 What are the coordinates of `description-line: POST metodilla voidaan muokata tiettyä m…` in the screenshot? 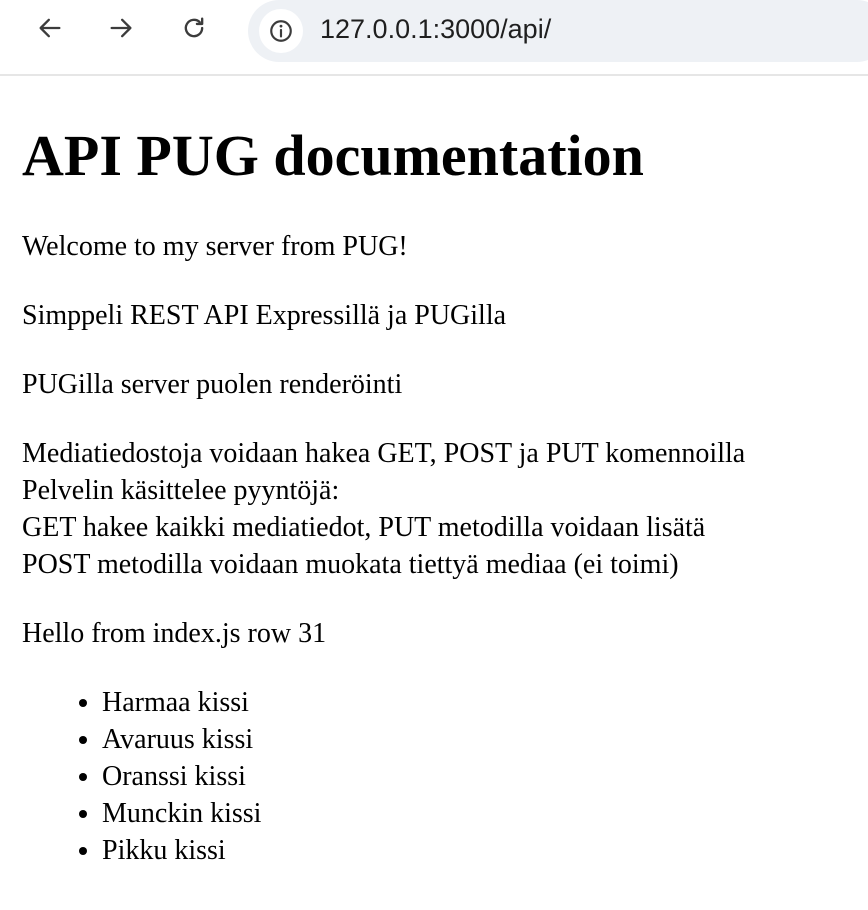 It's located at (350, 564).